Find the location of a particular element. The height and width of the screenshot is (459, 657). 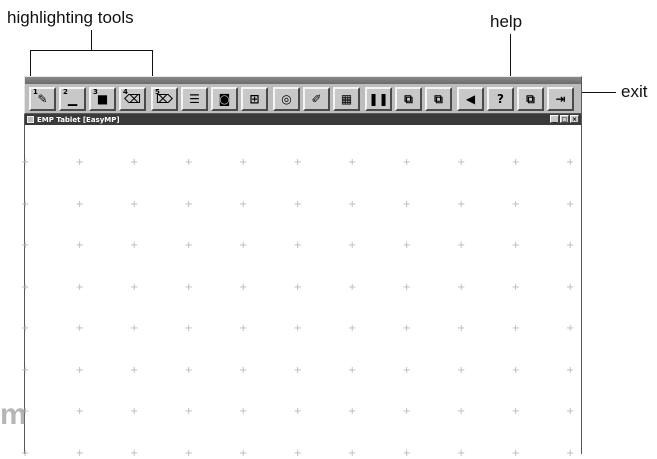

help-callout: help is located at coordinates (506, 21).